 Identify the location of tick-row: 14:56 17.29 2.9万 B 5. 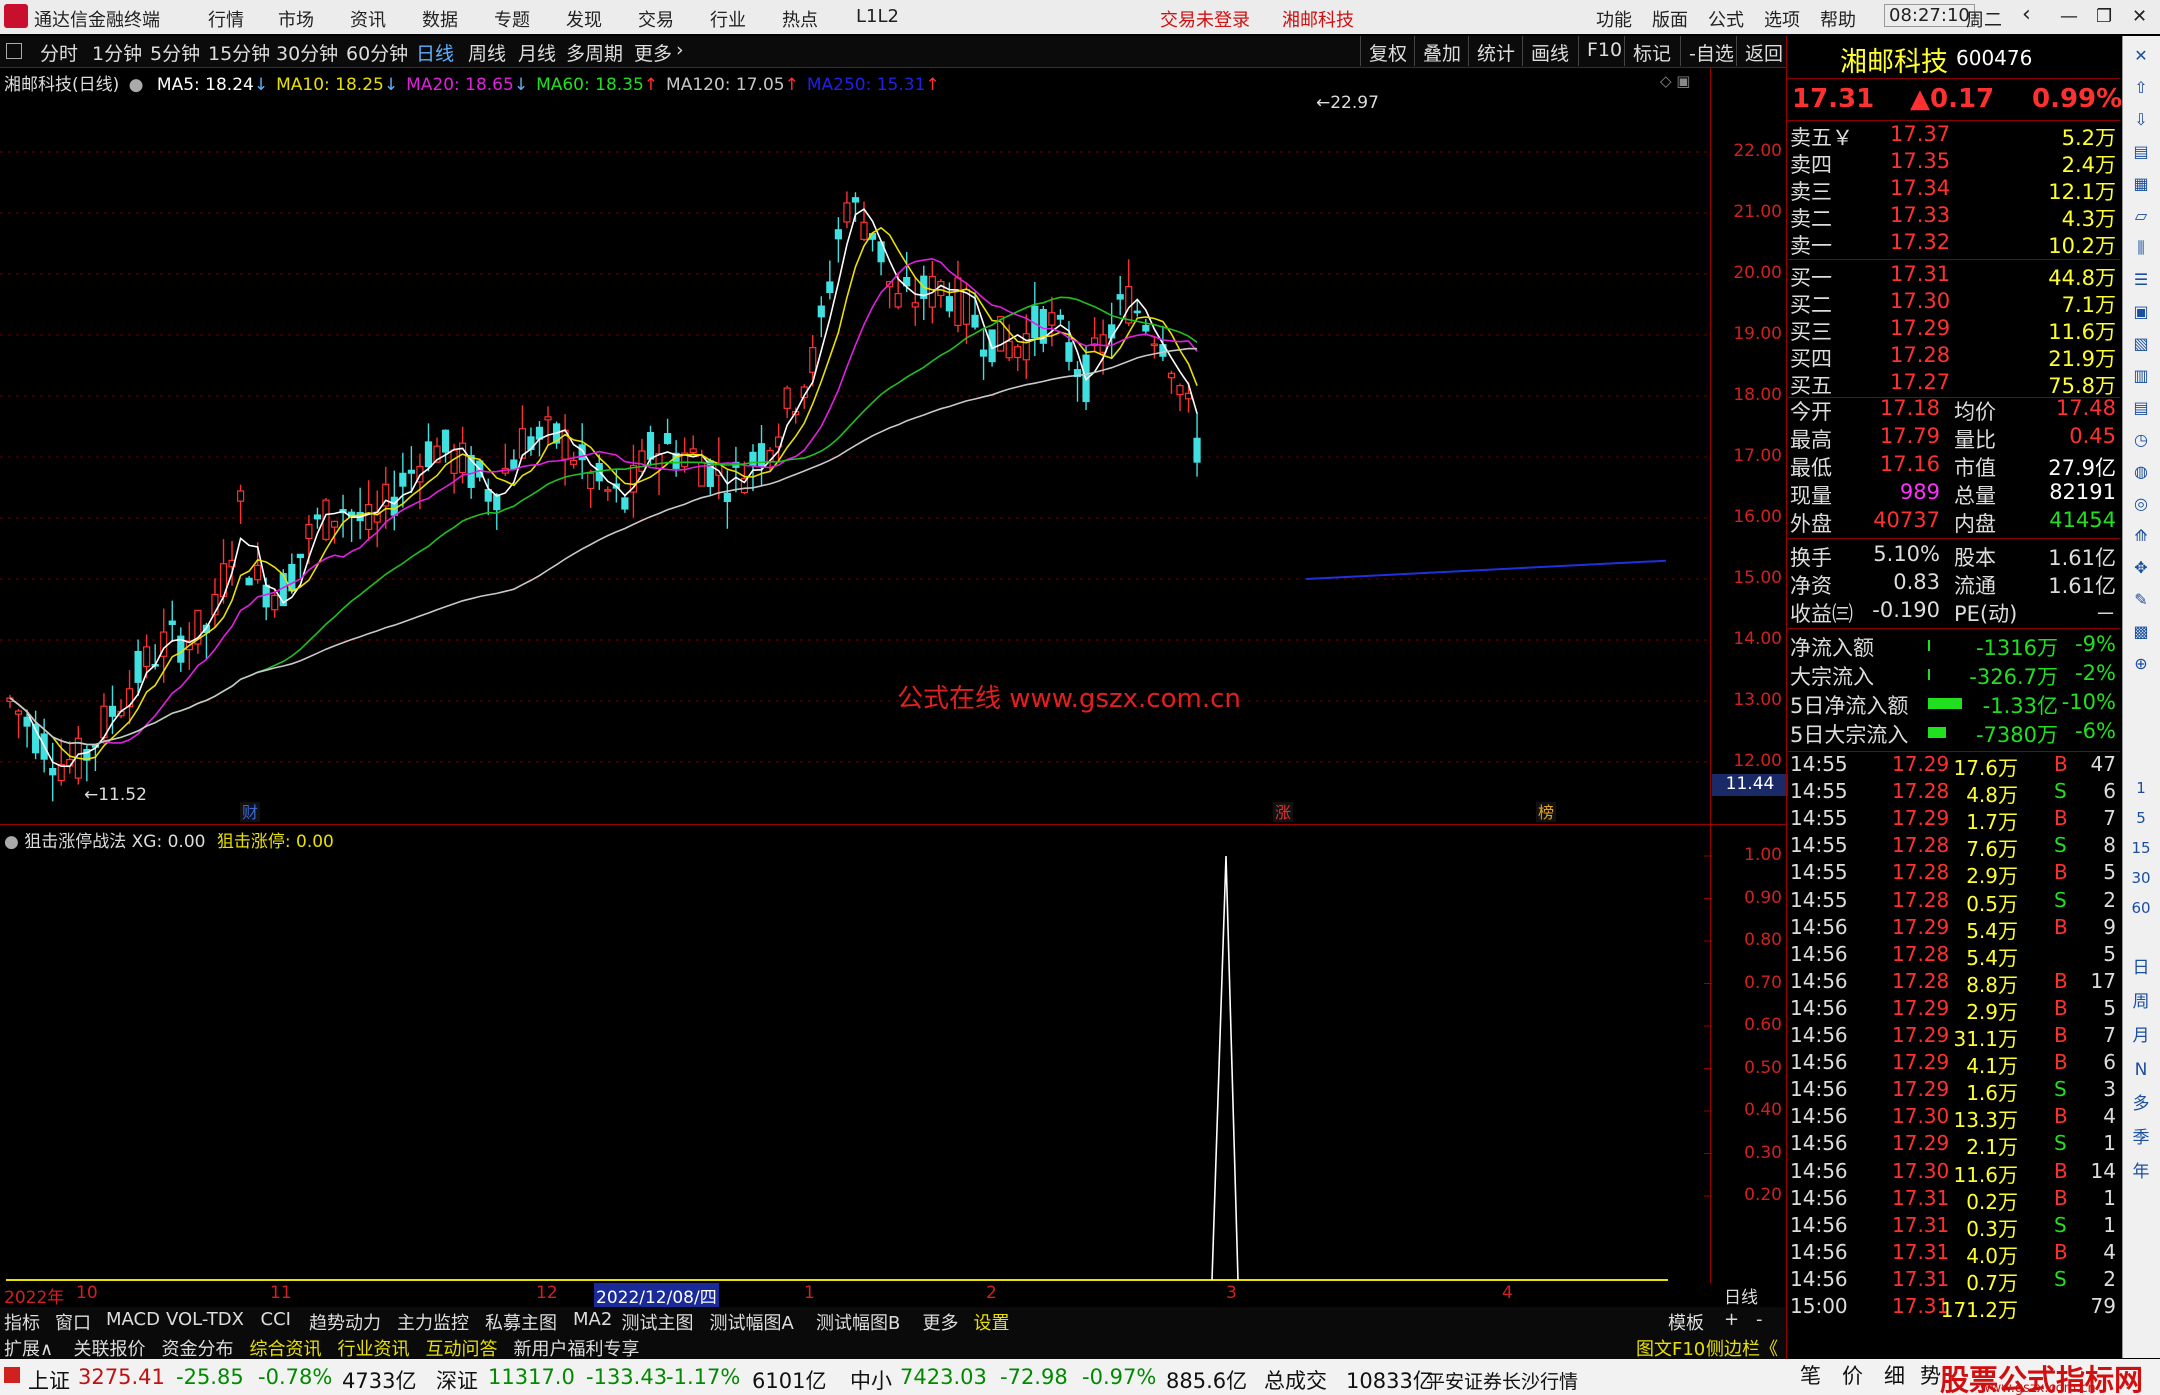
(1954, 1010).